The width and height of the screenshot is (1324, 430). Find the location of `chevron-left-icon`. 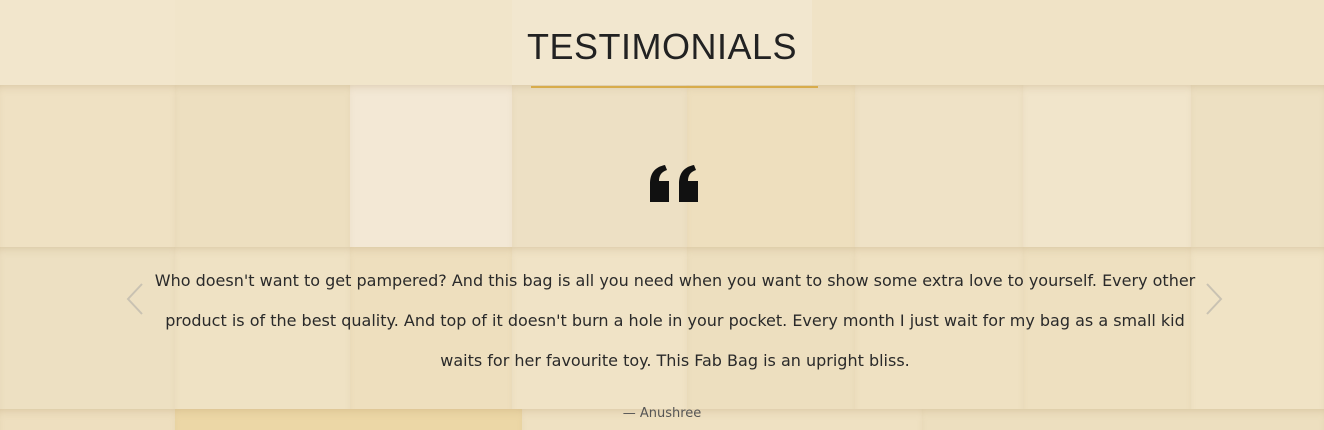

chevron-left-icon is located at coordinates (134, 299).